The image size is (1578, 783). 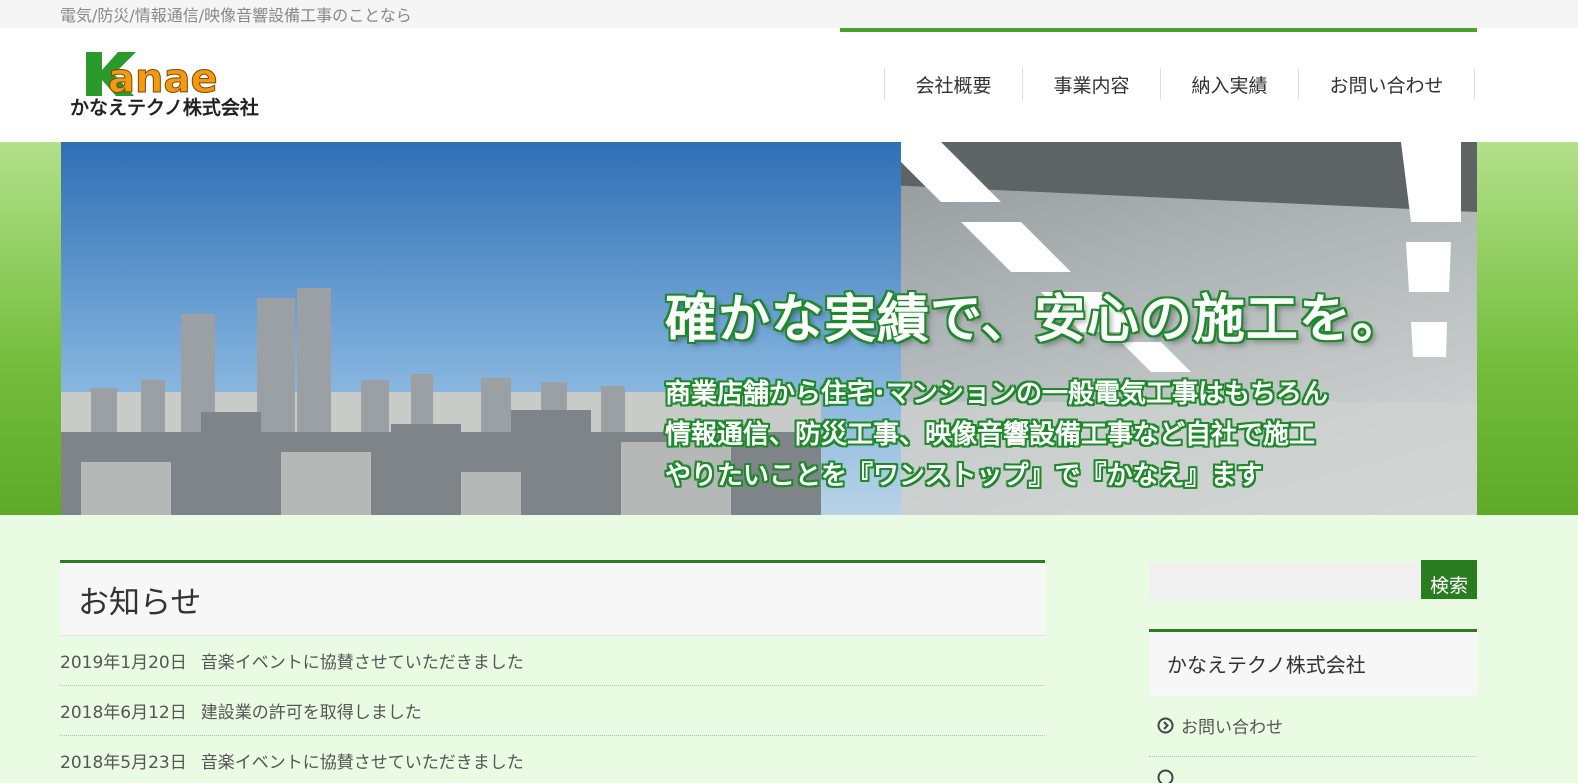 I want to click on nav-item-results: 納入実績, so click(x=1229, y=84).